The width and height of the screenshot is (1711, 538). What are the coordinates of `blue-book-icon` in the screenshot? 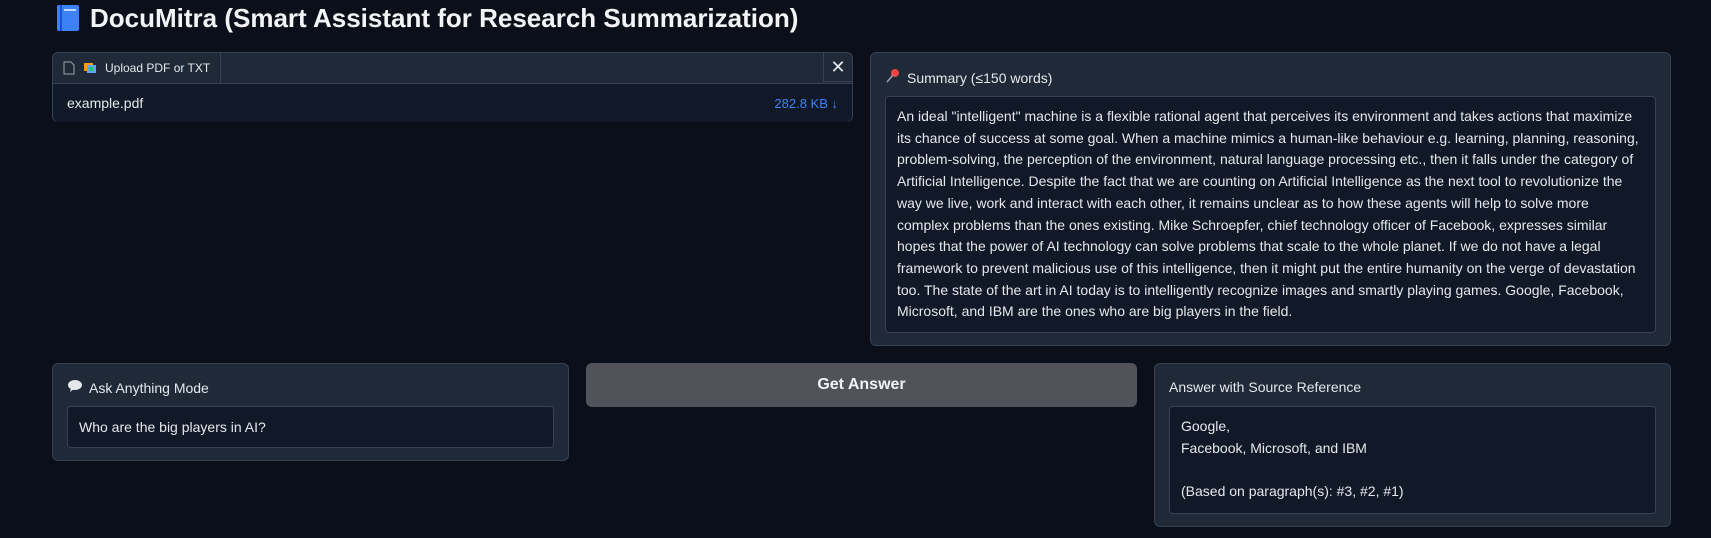 It's located at (68, 18).